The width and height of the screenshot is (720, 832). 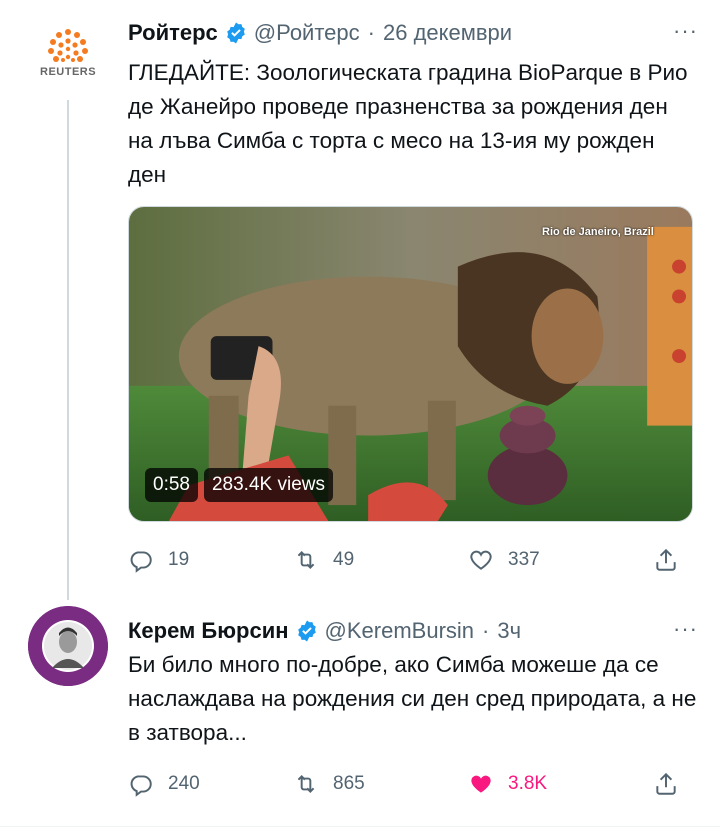 What do you see at coordinates (509, 631) in the screenshot?
I see `tweet2-time: 3ч` at bounding box center [509, 631].